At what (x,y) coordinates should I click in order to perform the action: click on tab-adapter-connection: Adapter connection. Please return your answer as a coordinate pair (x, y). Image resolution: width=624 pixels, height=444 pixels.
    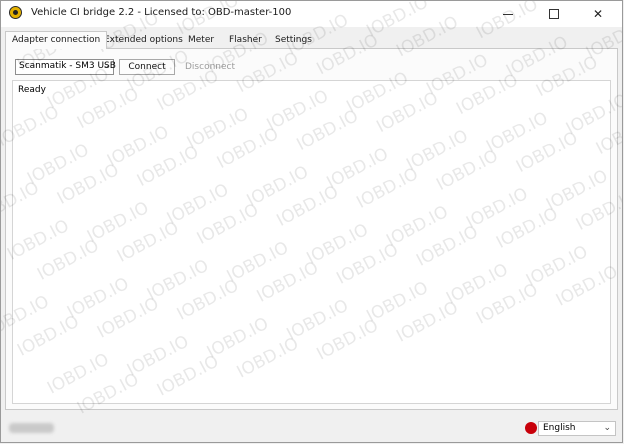
    Looking at the image, I should click on (56, 40).